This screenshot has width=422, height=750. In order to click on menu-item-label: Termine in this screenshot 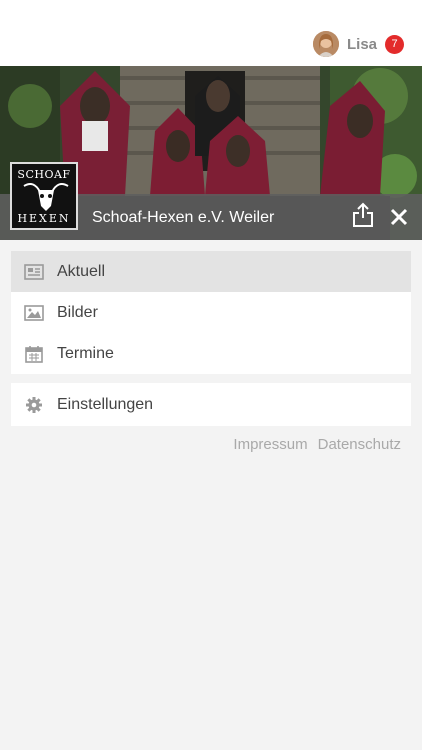, I will do `click(85, 353)`.